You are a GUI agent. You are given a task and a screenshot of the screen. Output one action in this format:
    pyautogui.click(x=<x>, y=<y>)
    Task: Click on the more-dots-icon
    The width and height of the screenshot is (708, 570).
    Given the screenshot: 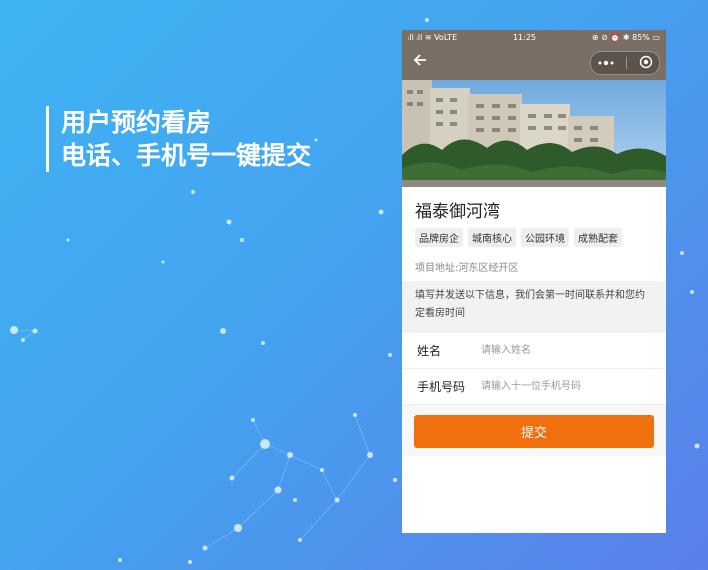 What is the action you would take?
    pyautogui.click(x=606, y=63)
    